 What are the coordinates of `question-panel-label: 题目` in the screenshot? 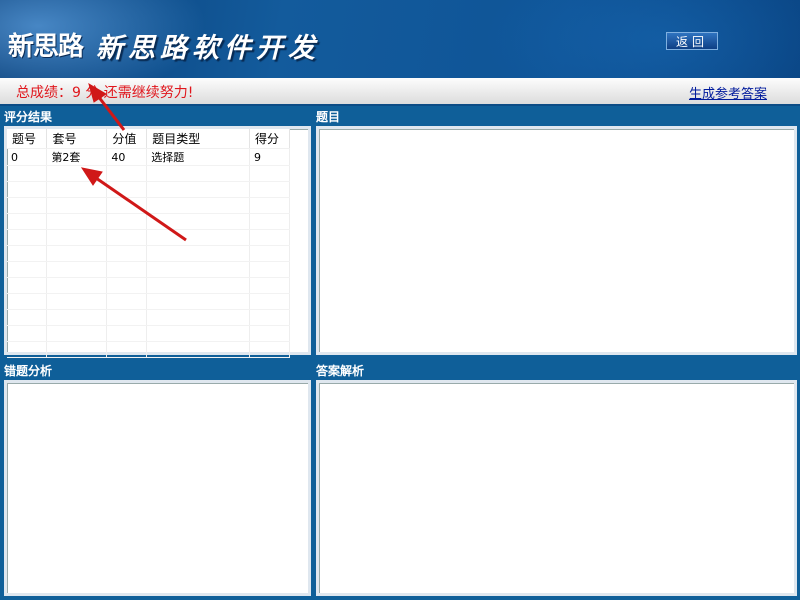 It's located at (328, 117).